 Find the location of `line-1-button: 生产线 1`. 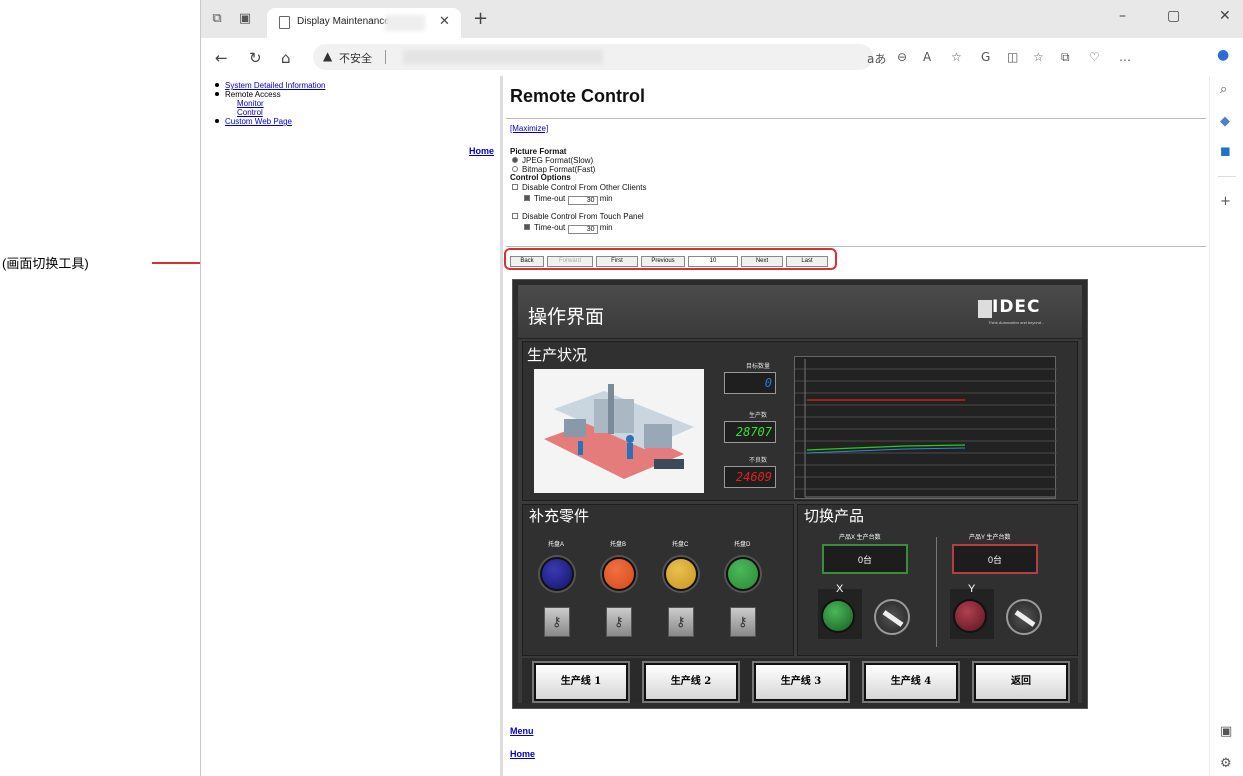

line-1-button: 生产线 1 is located at coordinates (581, 682).